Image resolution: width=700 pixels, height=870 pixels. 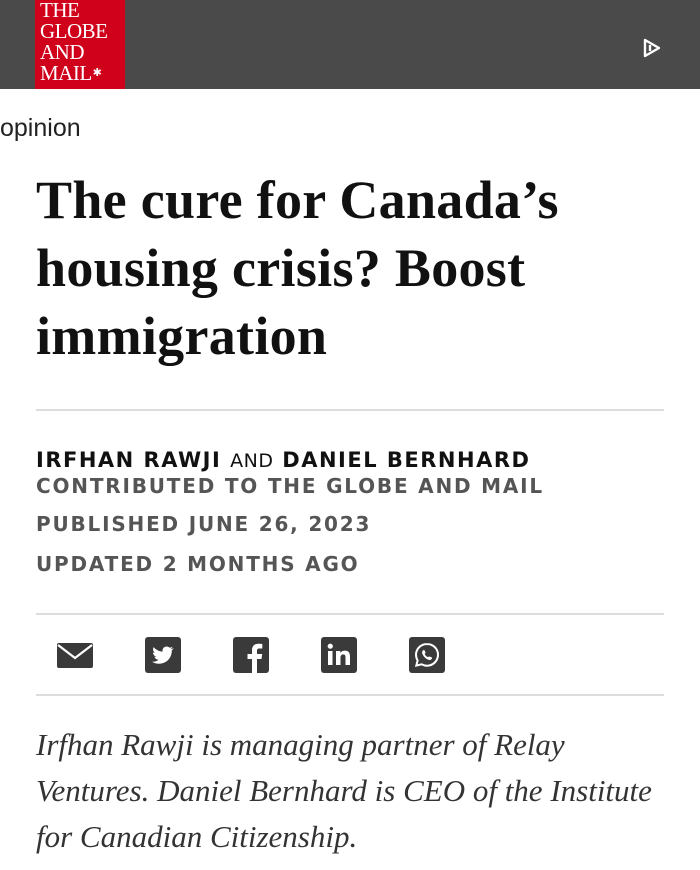 I want to click on share-whatsapp-button, so click(x=427, y=655).